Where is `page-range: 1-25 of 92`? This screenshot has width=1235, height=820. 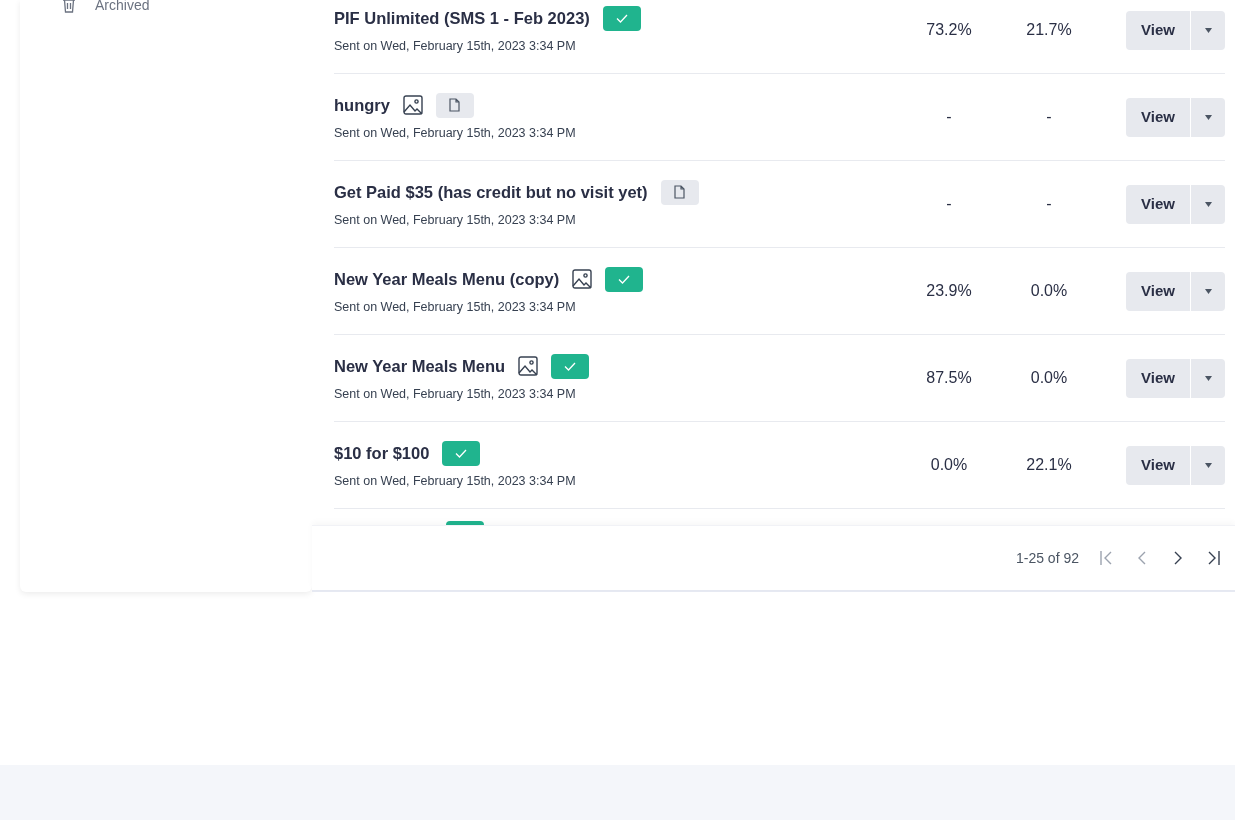
page-range: 1-25 of 92 is located at coordinates (1047, 558).